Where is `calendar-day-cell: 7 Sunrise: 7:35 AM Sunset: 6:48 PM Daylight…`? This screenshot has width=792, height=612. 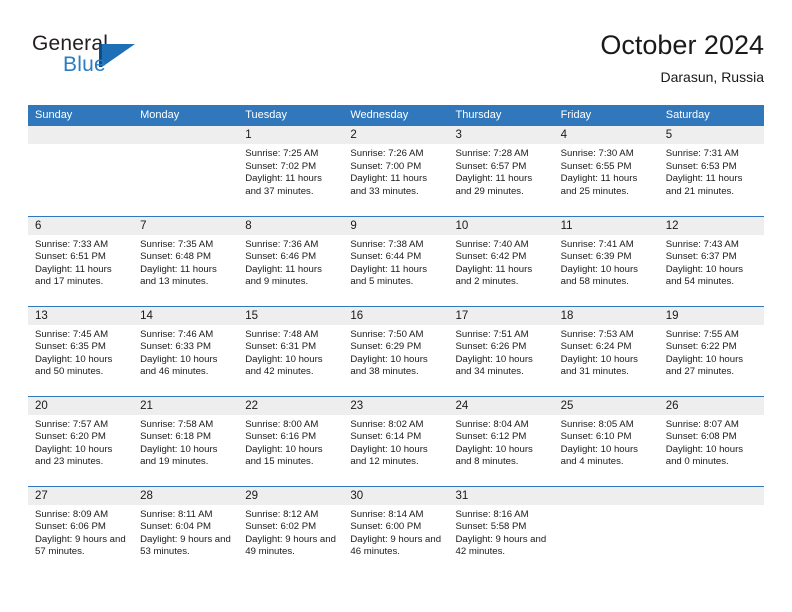
calendar-day-cell: 7 Sunrise: 7:35 AM Sunset: 6:48 PM Daylight… is located at coordinates (186, 260).